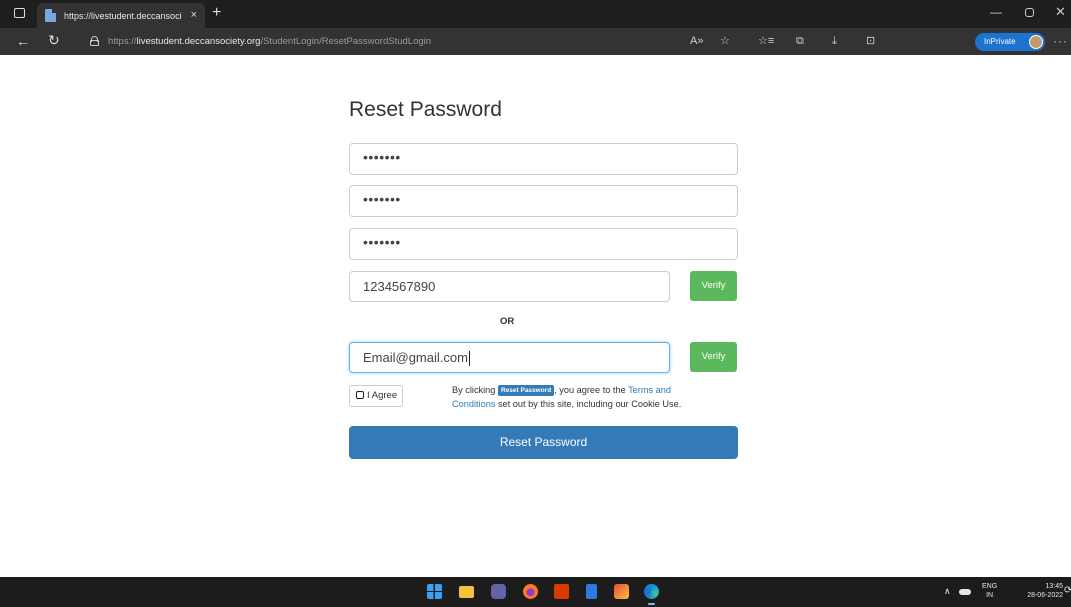 The image size is (1071, 607). What do you see at coordinates (1060, 12) in the screenshot?
I see `close-window-icon: ✕` at bounding box center [1060, 12].